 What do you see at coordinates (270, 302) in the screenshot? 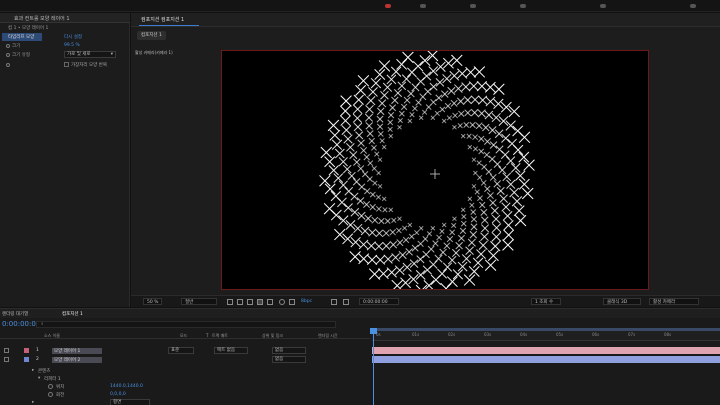
I see `region-of-interest-icon` at bounding box center [270, 302].